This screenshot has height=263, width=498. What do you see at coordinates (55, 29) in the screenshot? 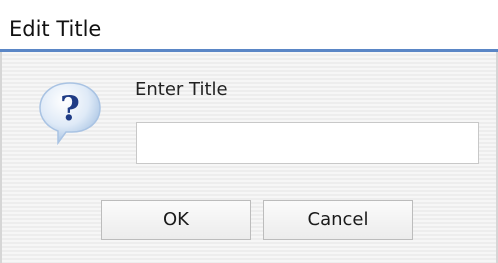
I see `dialog-title: Edit Title` at bounding box center [55, 29].